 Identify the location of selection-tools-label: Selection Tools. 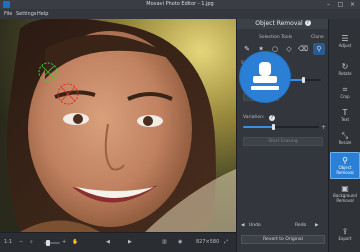
(276, 37).